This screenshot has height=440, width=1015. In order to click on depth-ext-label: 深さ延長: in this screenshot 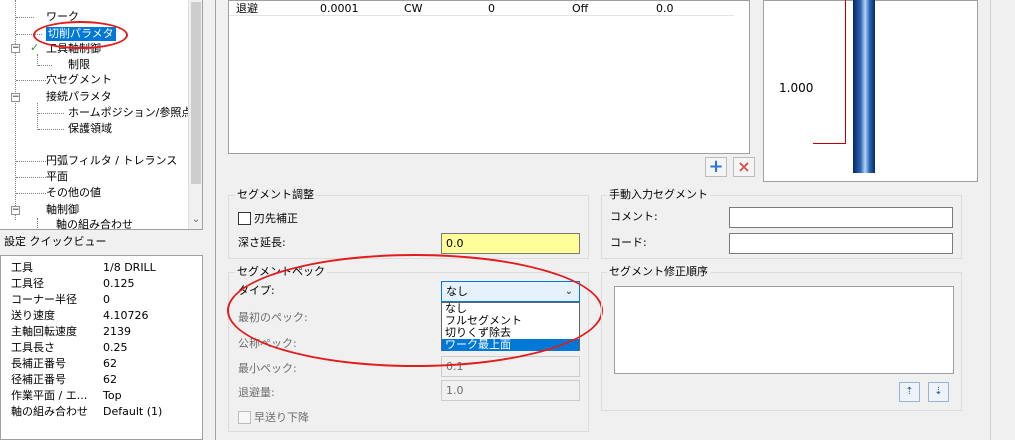, I will do `click(262, 242)`.